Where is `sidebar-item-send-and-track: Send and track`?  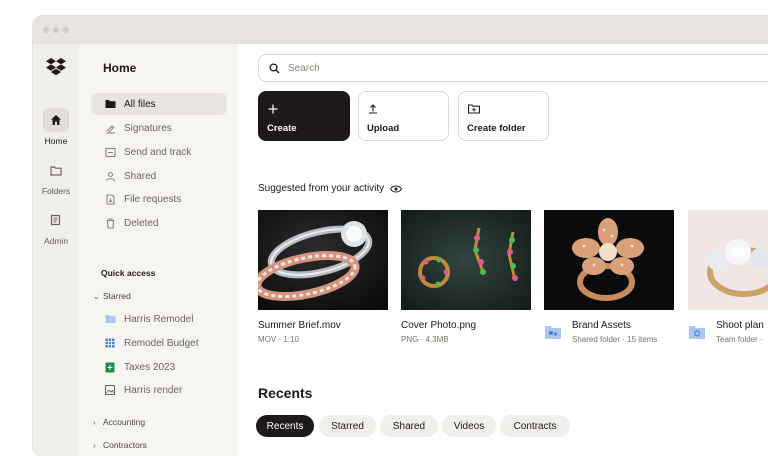 sidebar-item-send-and-track: Send and track is located at coordinates (159, 152).